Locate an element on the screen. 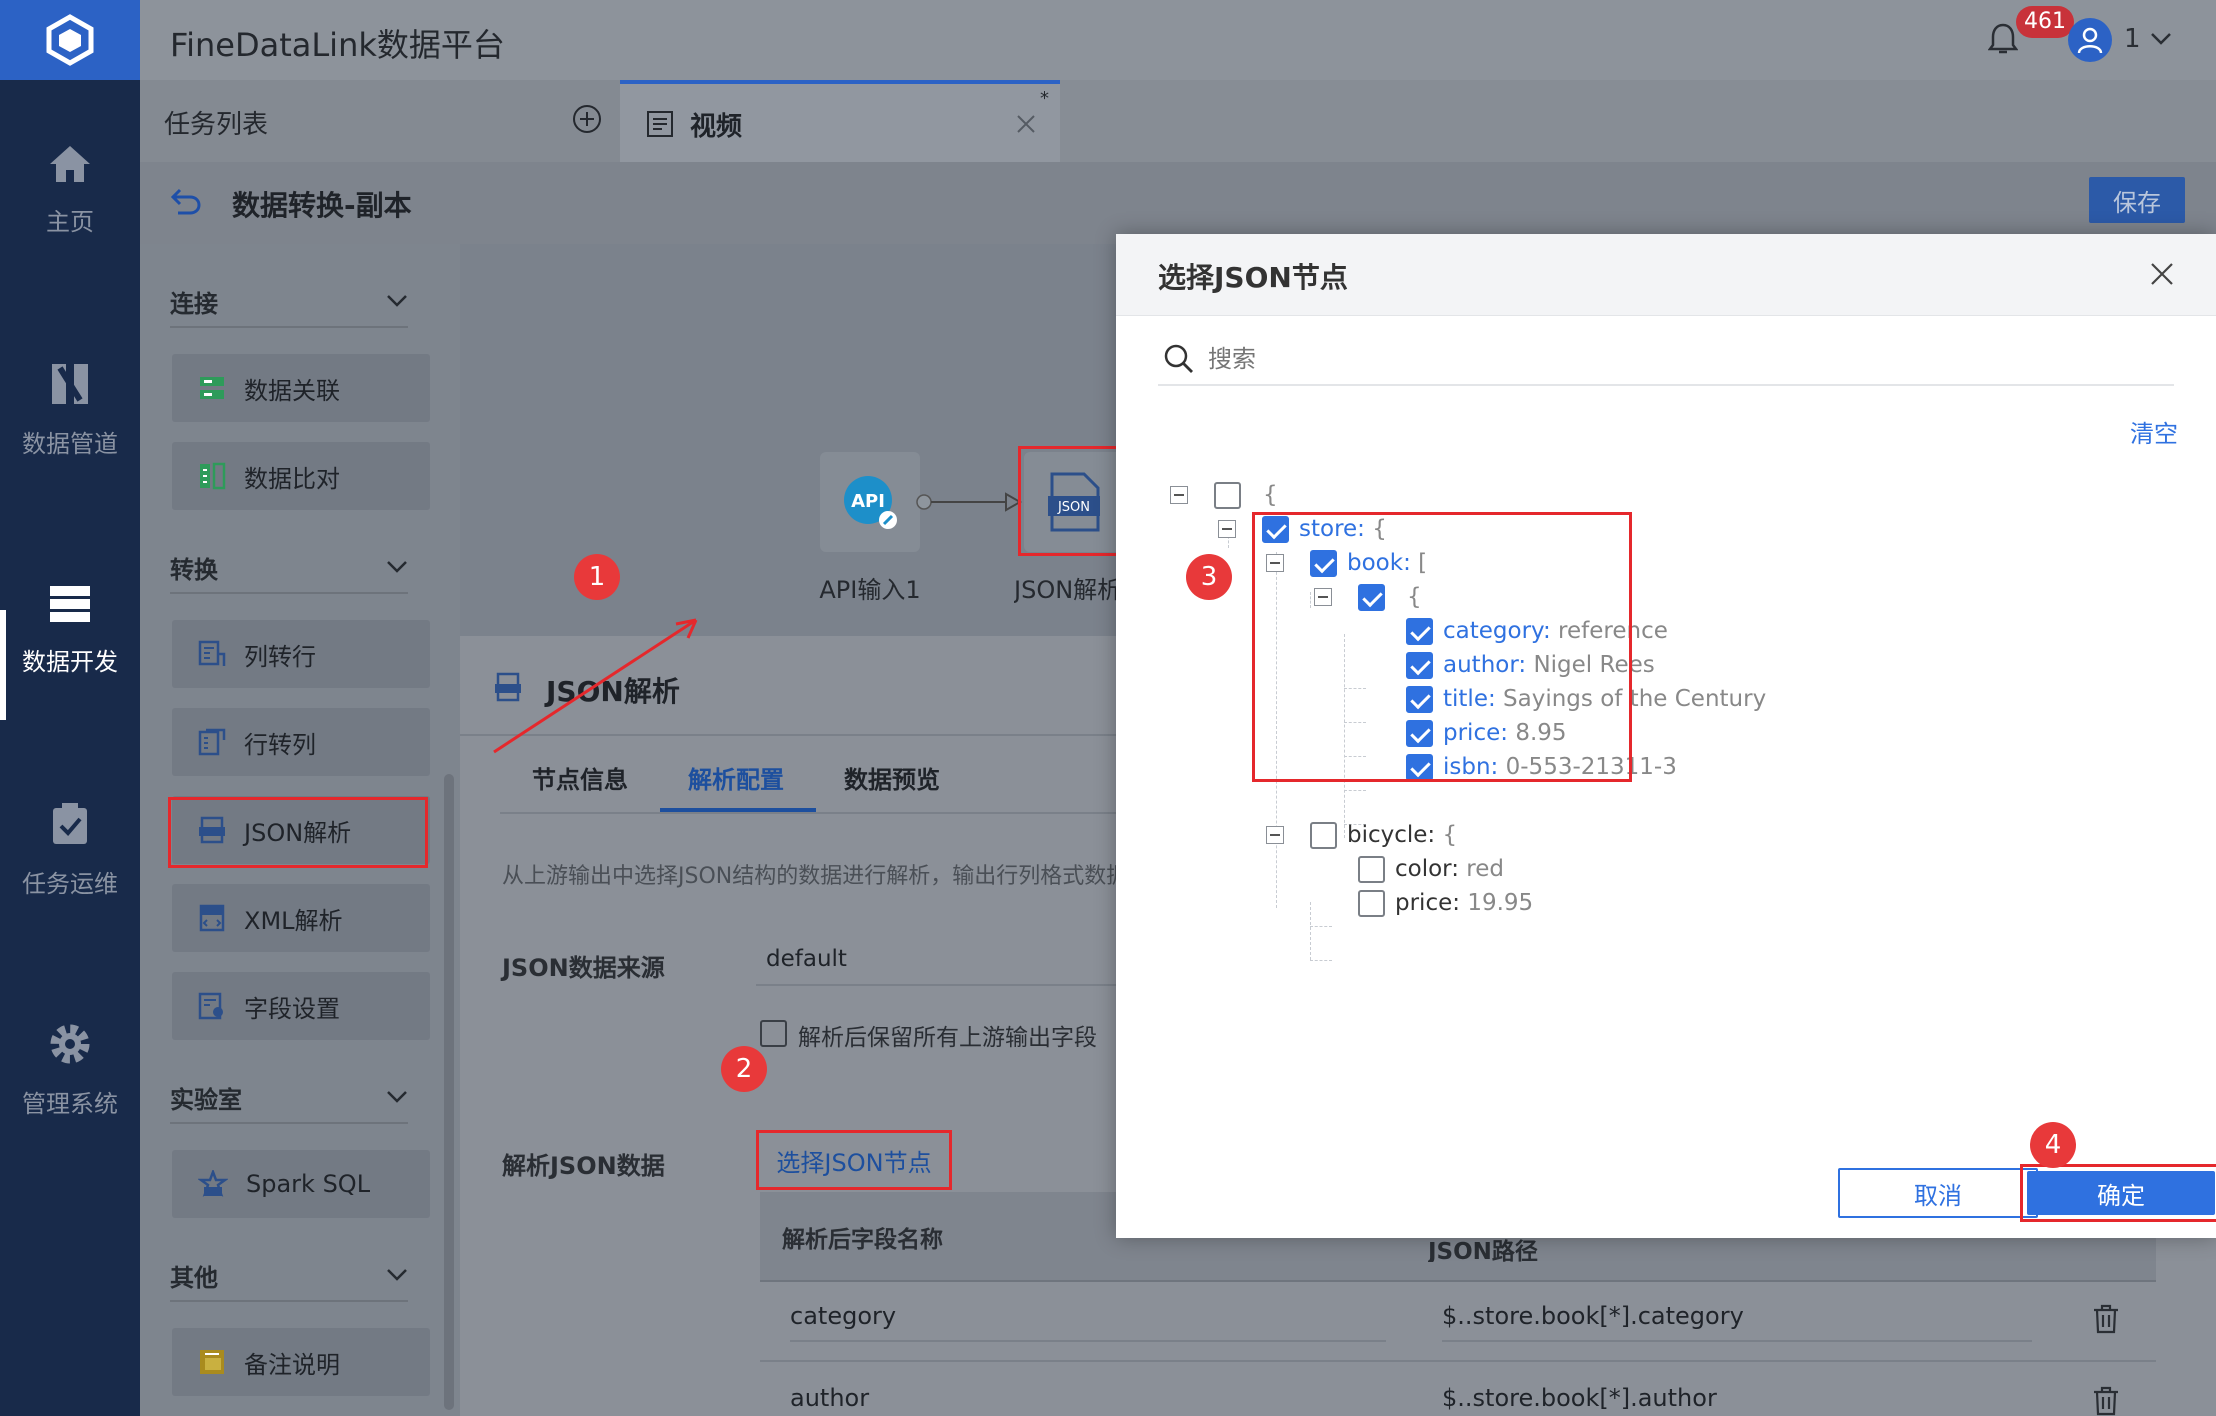 This screenshot has width=2216, height=1416. user-icon is located at coordinates (2090, 40).